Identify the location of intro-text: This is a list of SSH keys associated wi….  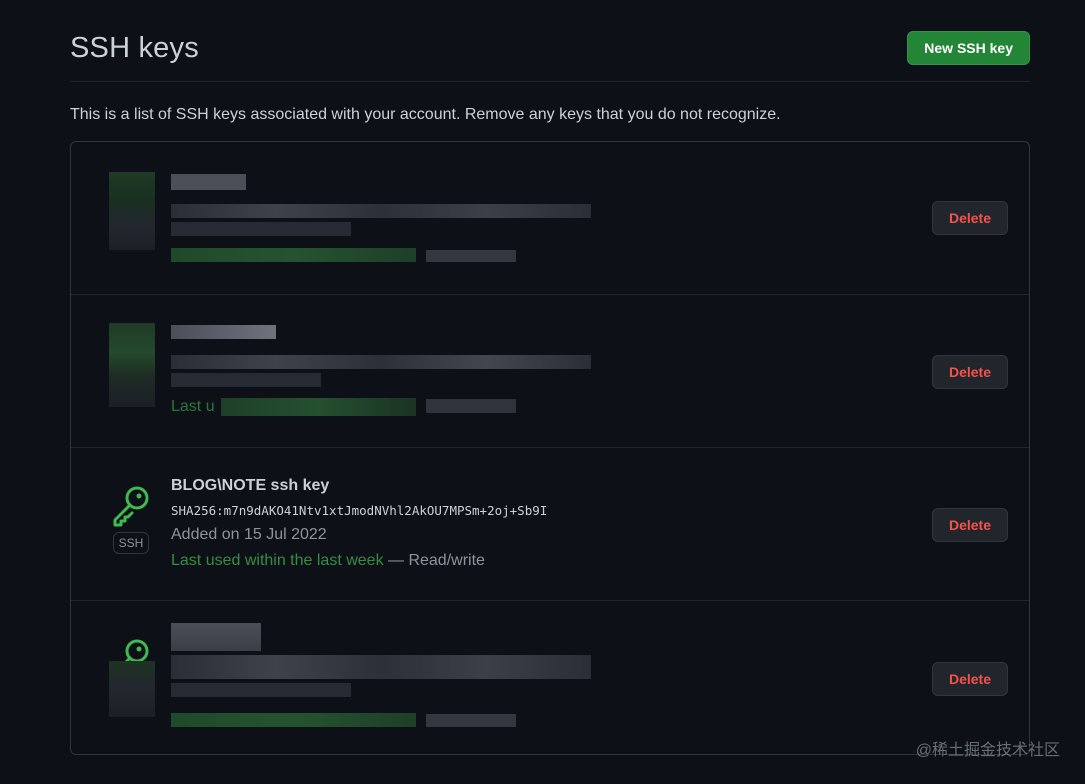
(425, 114).